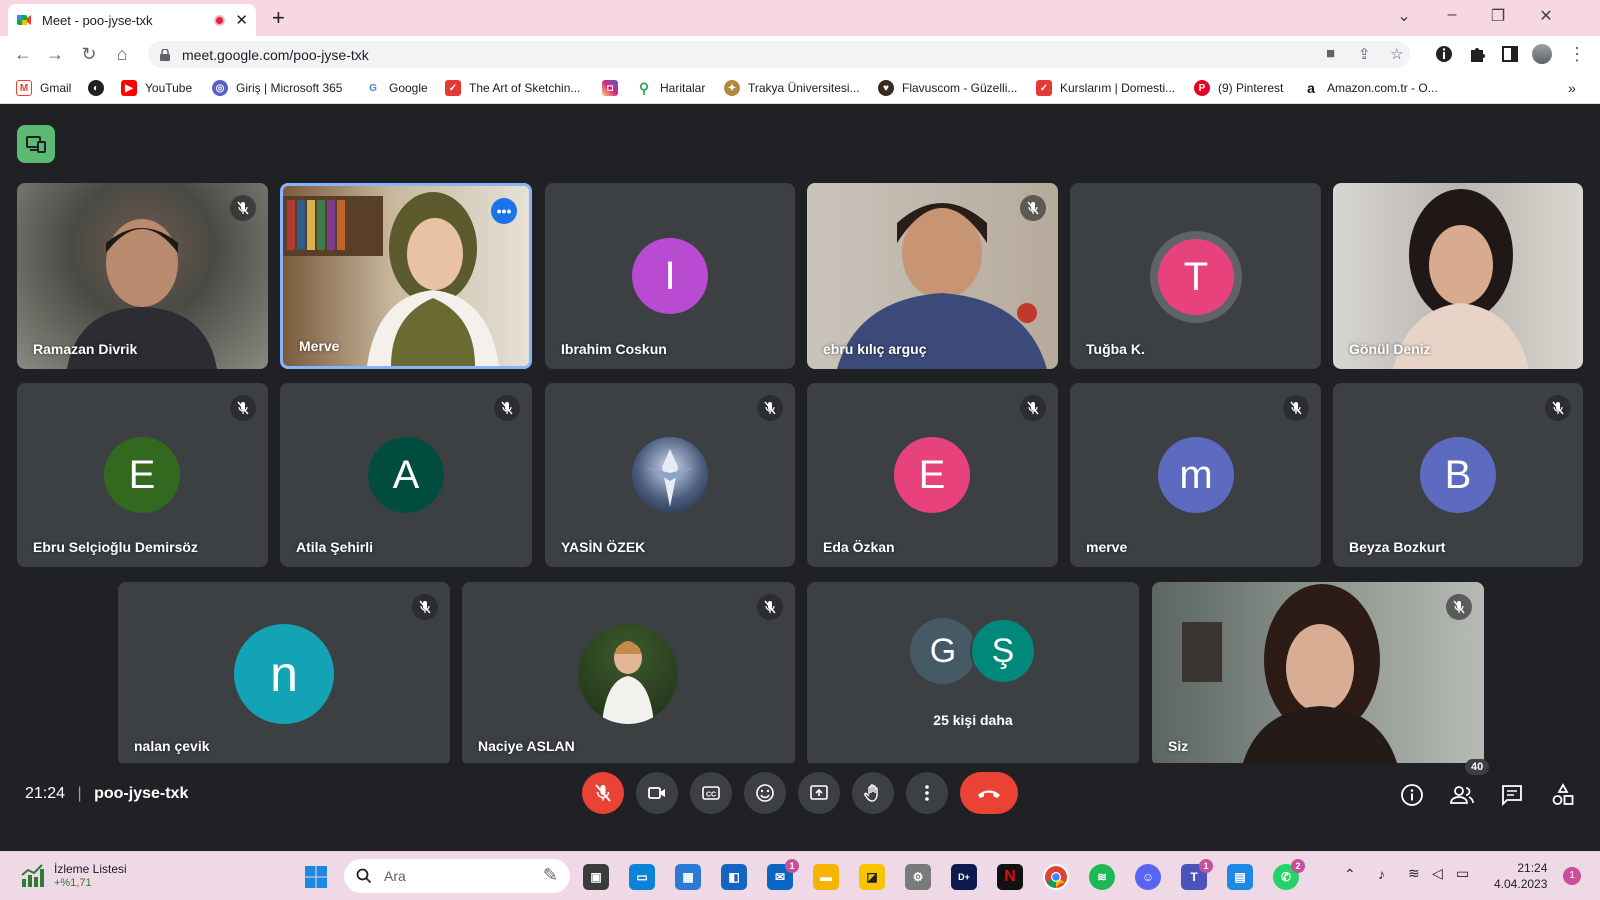 The image size is (1600, 900). I want to click on more-options-button, so click(927, 793).